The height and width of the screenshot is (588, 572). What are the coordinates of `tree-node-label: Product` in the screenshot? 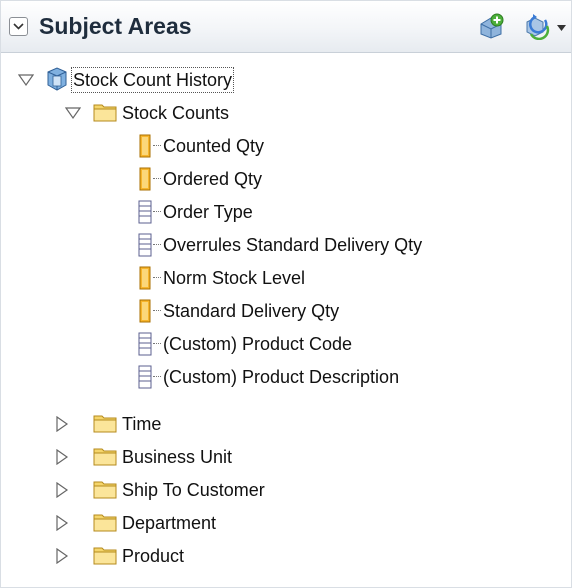 It's located at (153, 556).